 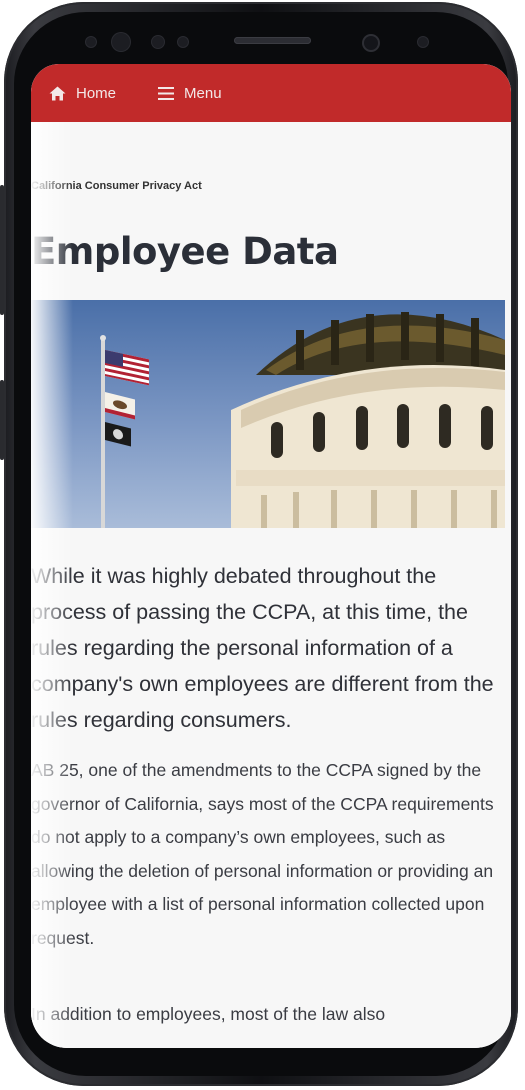 I want to click on nav-menu-link: Menu, so click(x=190, y=93).